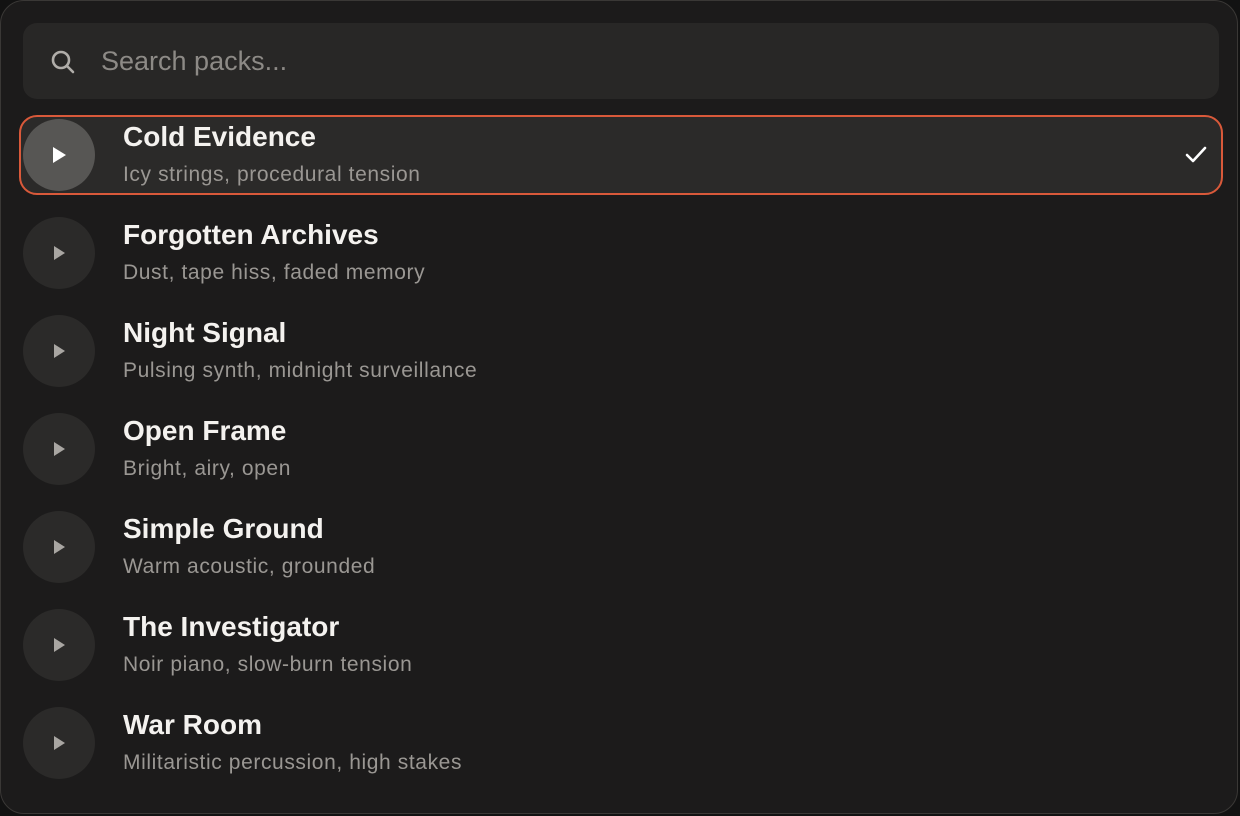 The height and width of the screenshot is (816, 1240). Describe the element at coordinates (1196, 154) in the screenshot. I see `check-icon` at that location.